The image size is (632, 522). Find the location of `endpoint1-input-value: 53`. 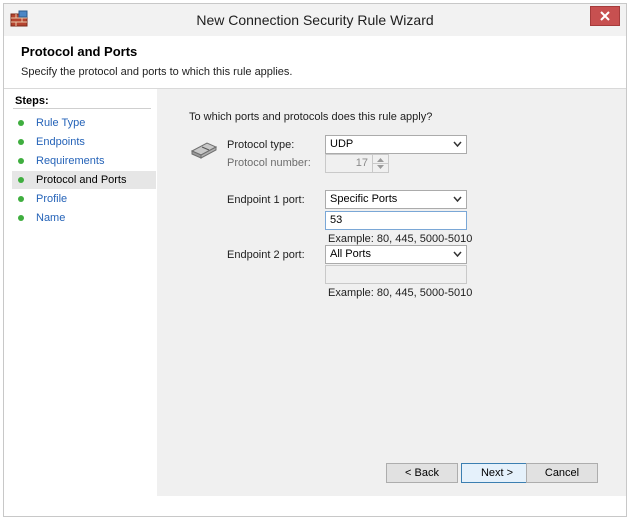

endpoint1-input-value: 53 is located at coordinates (336, 220).